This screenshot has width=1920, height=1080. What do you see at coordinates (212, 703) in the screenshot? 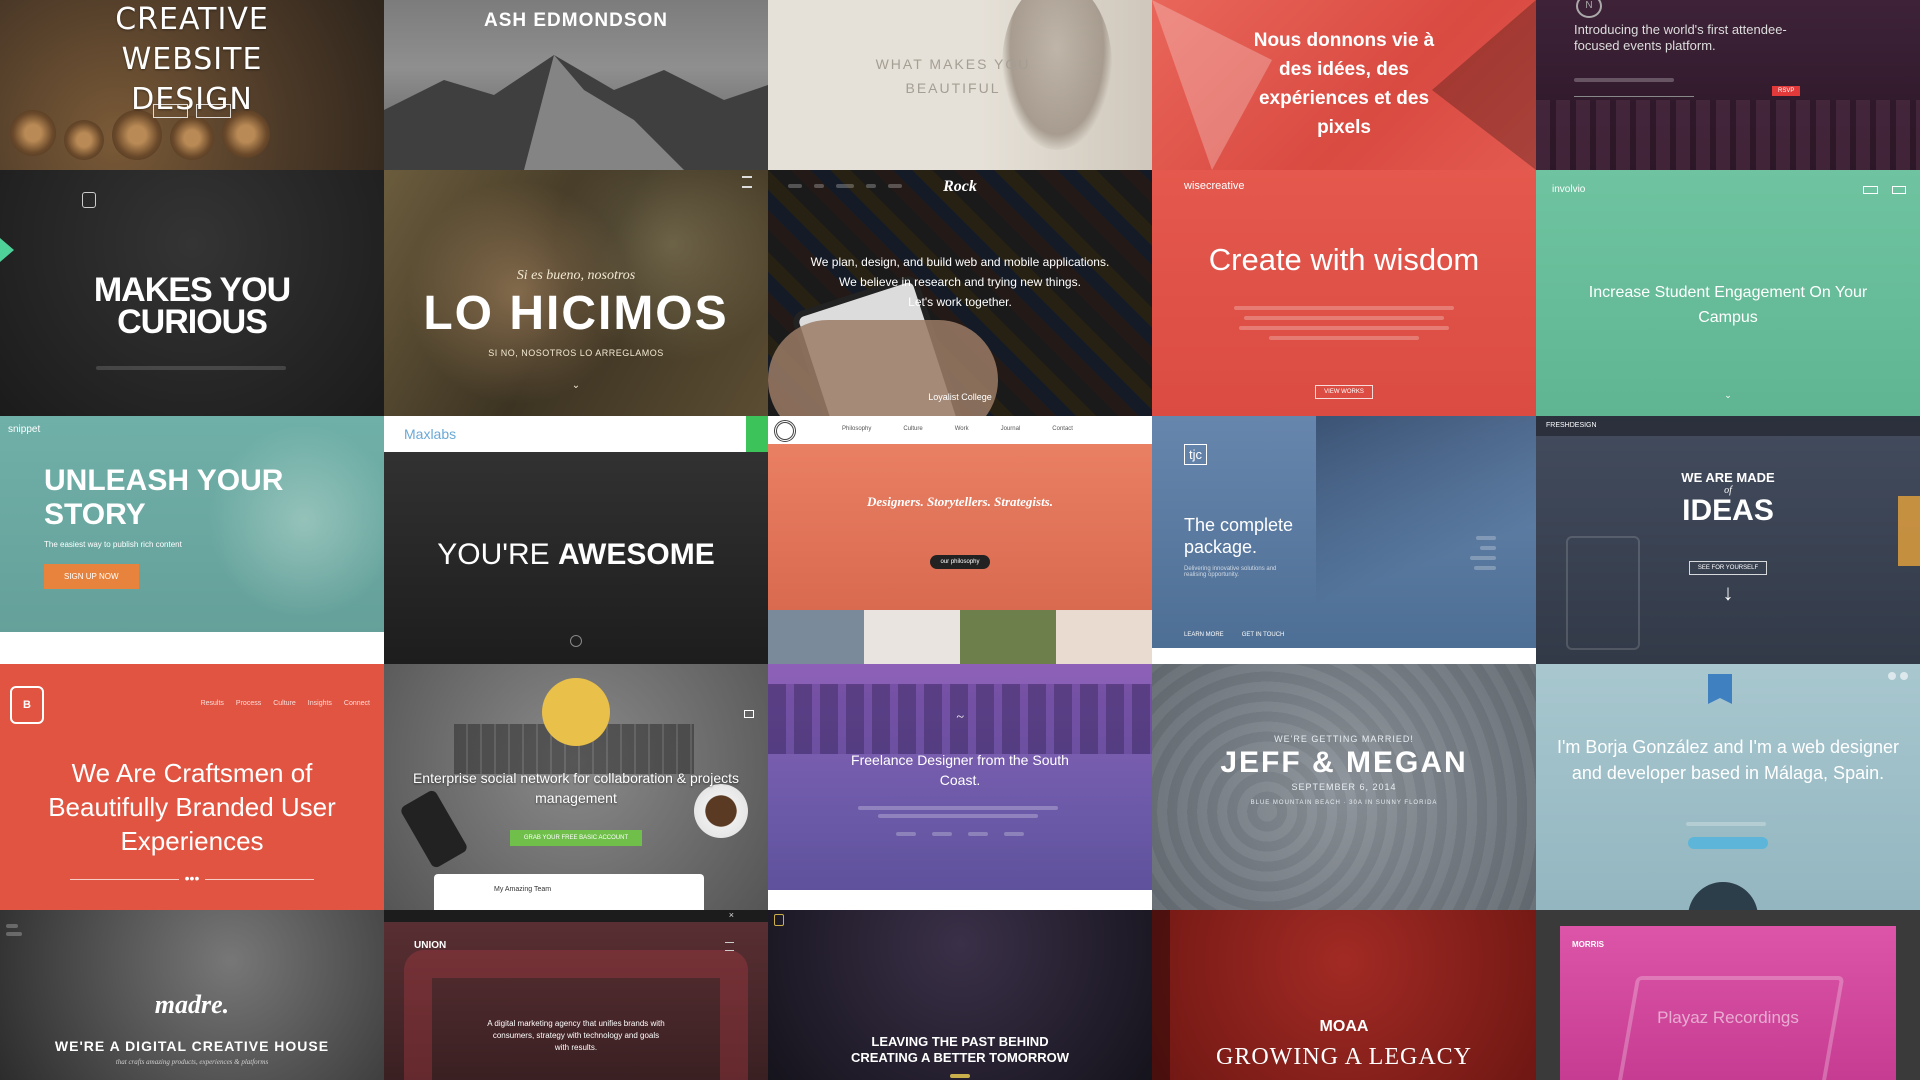
I see `nav-results: Results` at bounding box center [212, 703].